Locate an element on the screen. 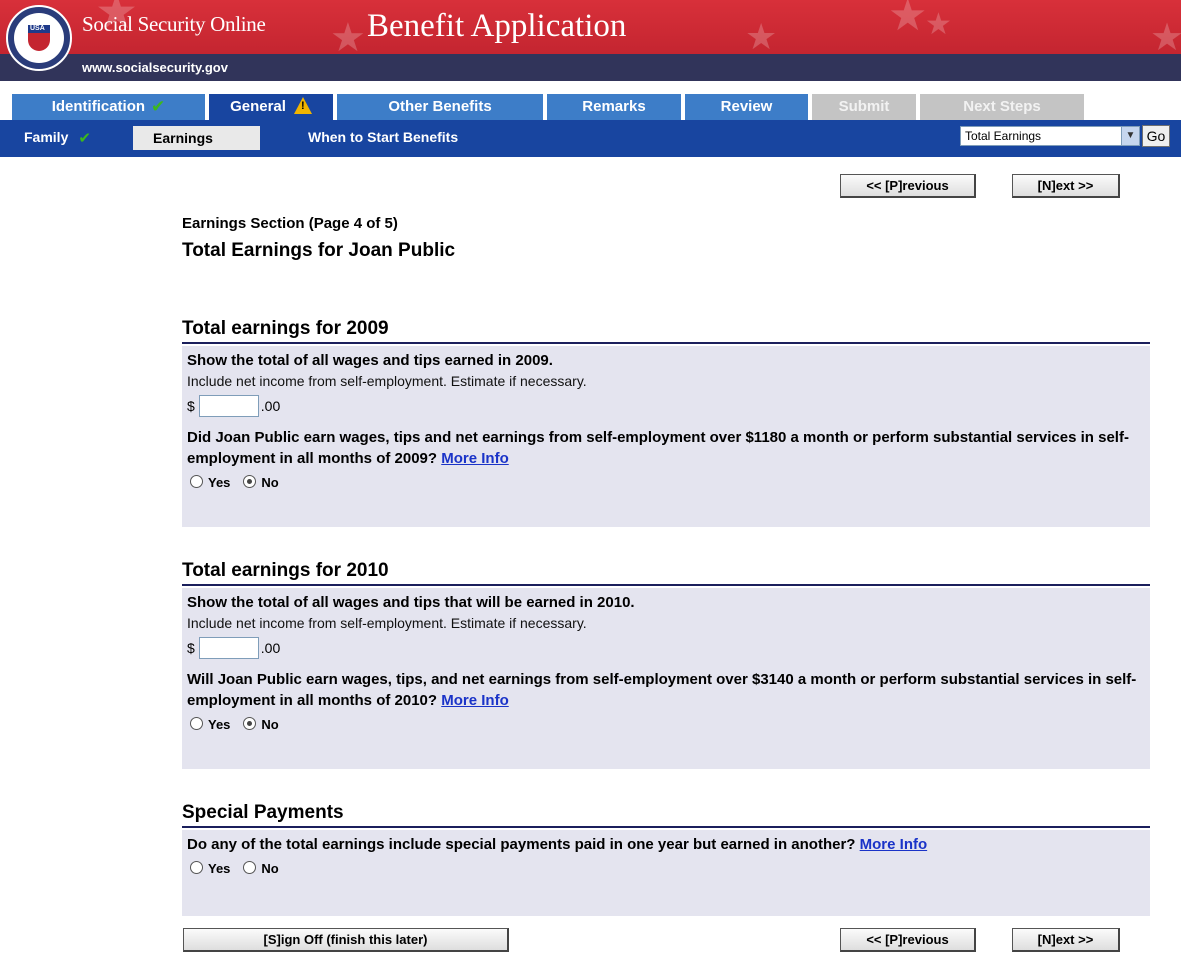 This screenshot has width=1181, height=954. earnings-2009-input is located at coordinates (228, 406).